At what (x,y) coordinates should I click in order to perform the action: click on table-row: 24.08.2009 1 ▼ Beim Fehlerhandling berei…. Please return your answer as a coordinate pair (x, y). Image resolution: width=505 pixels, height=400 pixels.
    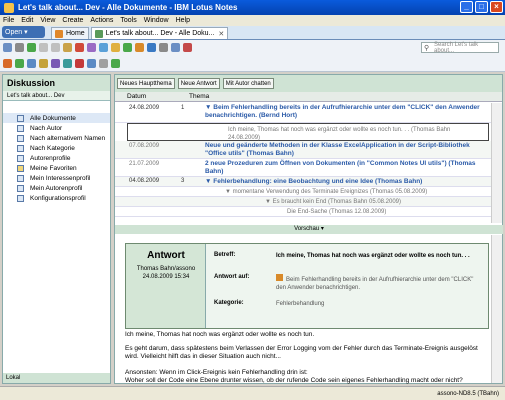
    Looking at the image, I should click on (303, 113).